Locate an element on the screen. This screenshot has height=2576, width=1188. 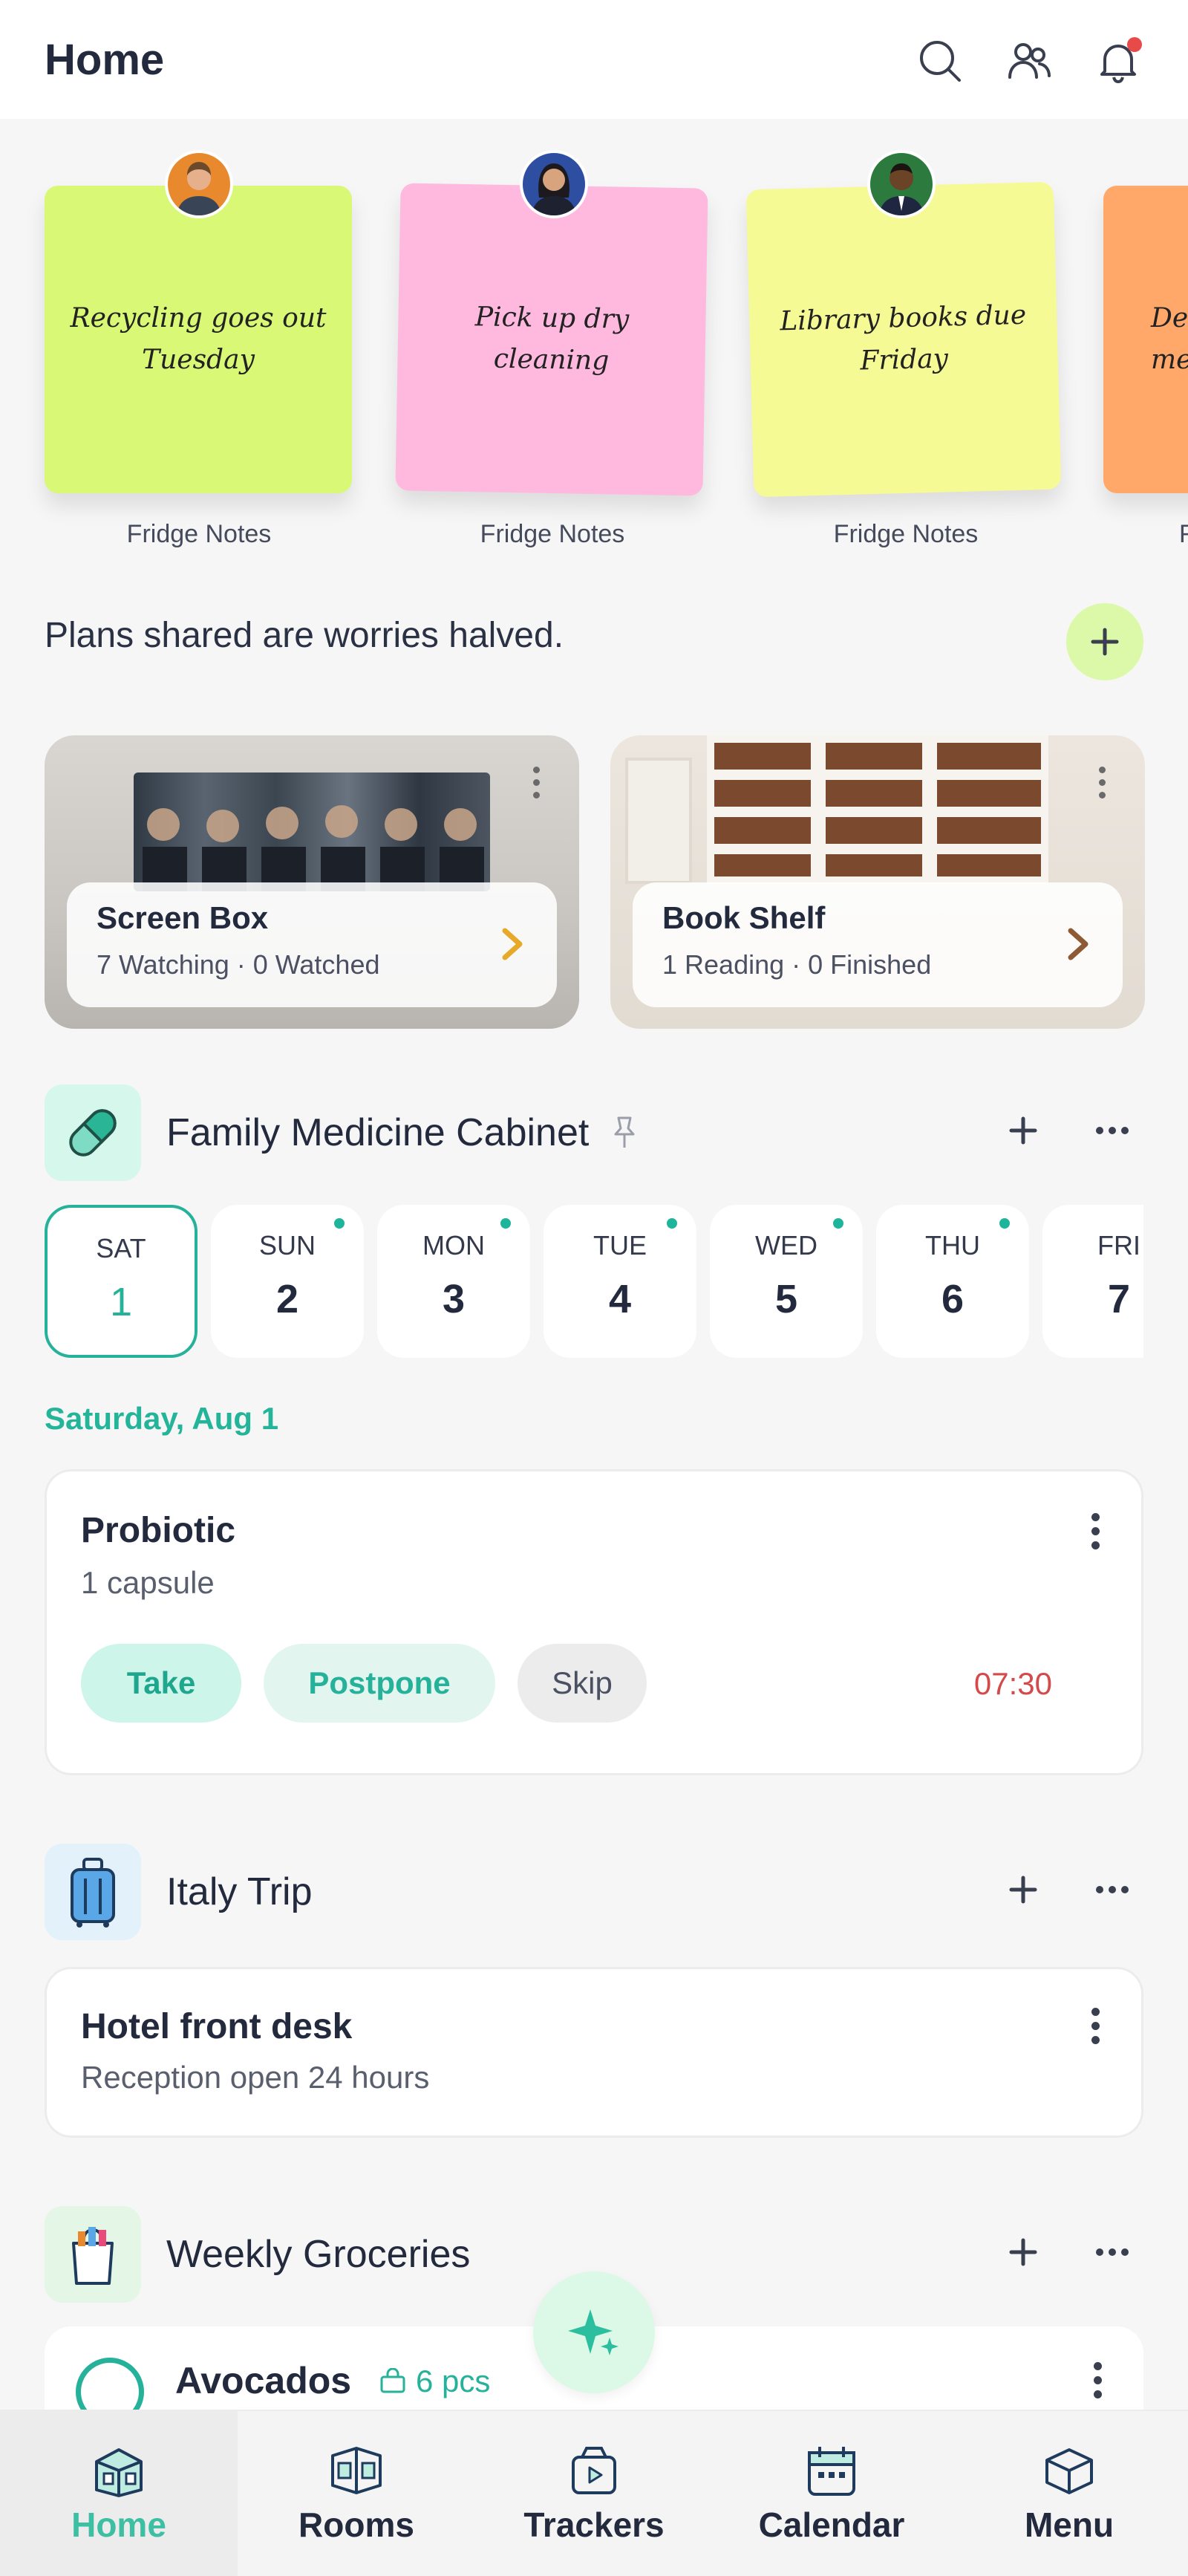
day-chip: THU 6 is located at coordinates (953, 1281).